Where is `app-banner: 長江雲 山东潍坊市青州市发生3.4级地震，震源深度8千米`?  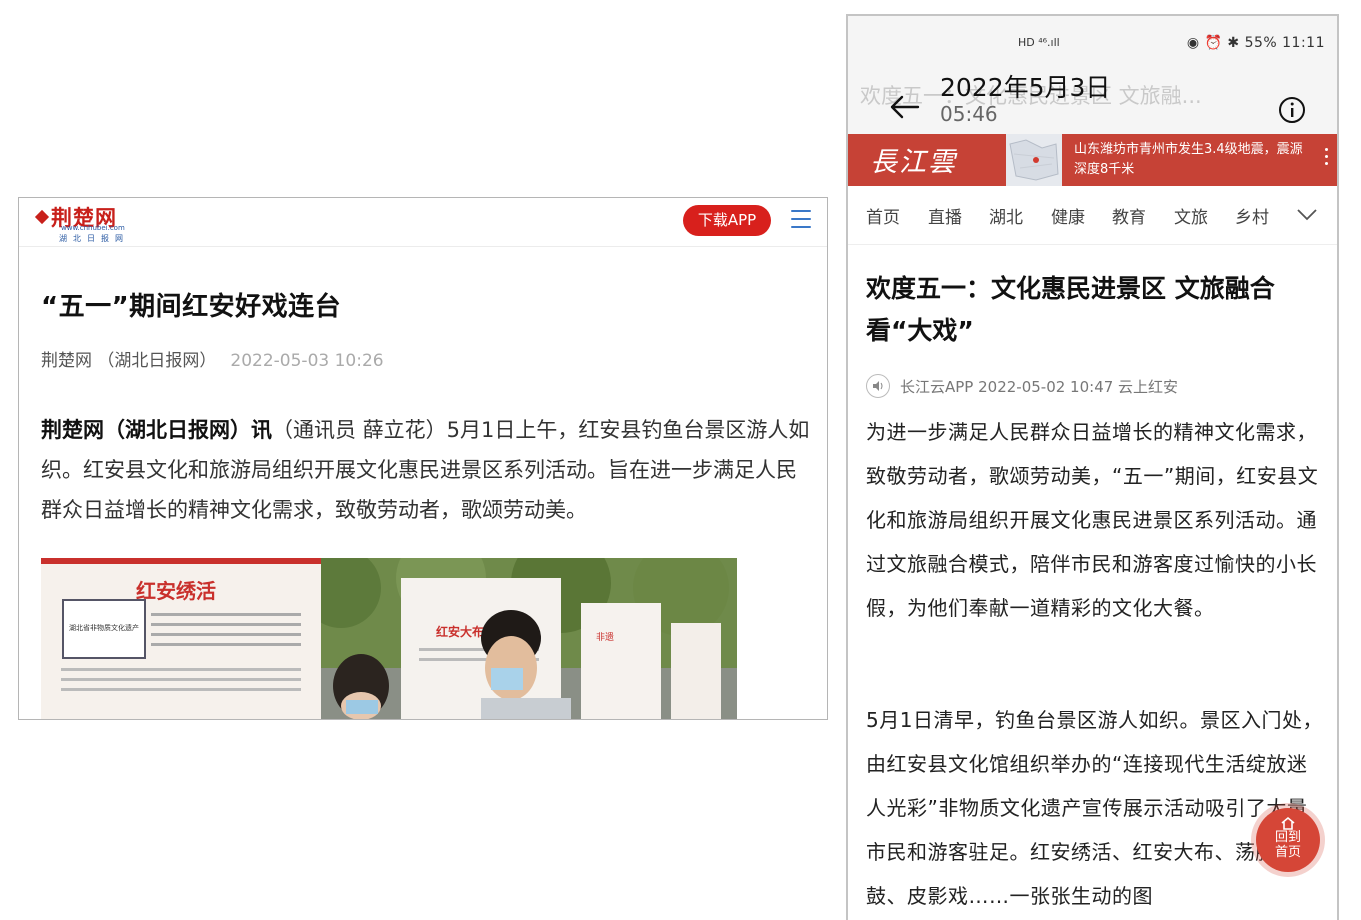 app-banner: 長江雲 山东潍坊市青州市发生3.4级地震，震源深度8千米 is located at coordinates (1092, 160).